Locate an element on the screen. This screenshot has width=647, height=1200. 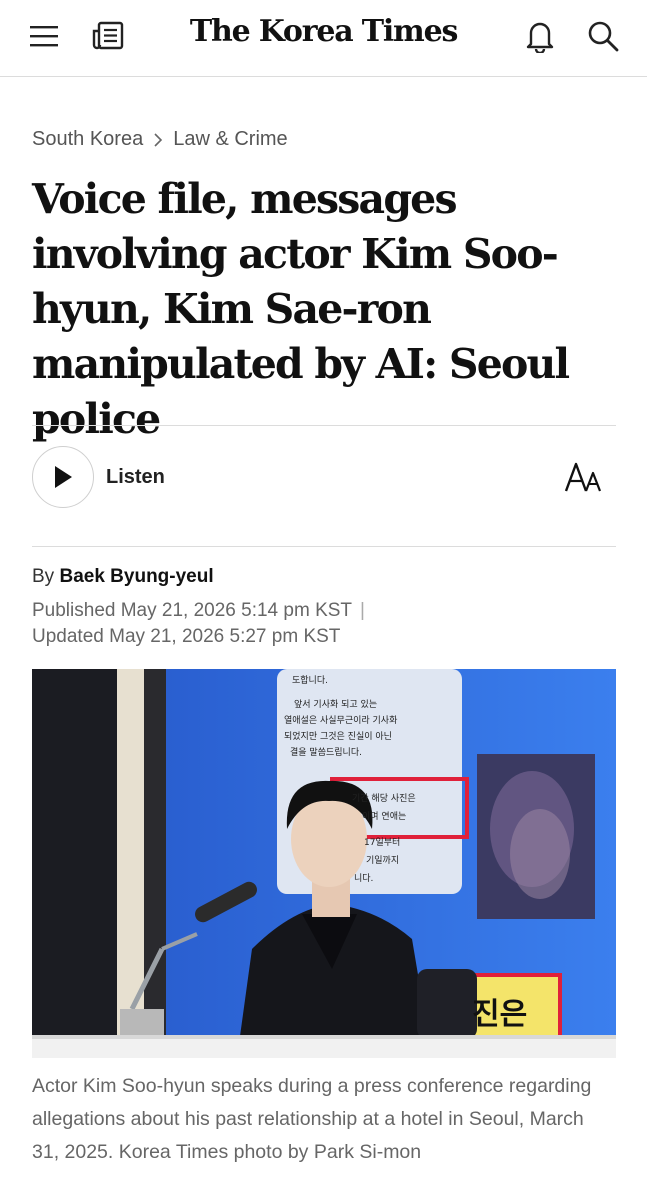
screen-text-line: 17일부터 is located at coordinates (382, 842).